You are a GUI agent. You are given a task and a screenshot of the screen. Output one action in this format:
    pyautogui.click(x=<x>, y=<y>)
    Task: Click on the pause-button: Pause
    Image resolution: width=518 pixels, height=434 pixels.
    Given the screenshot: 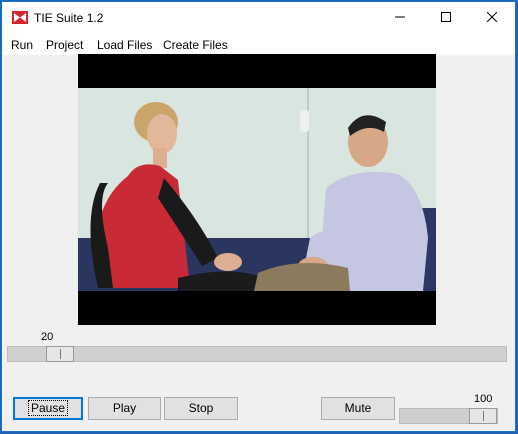 What is the action you would take?
    pyautogui.click(x=48, y=408)
    